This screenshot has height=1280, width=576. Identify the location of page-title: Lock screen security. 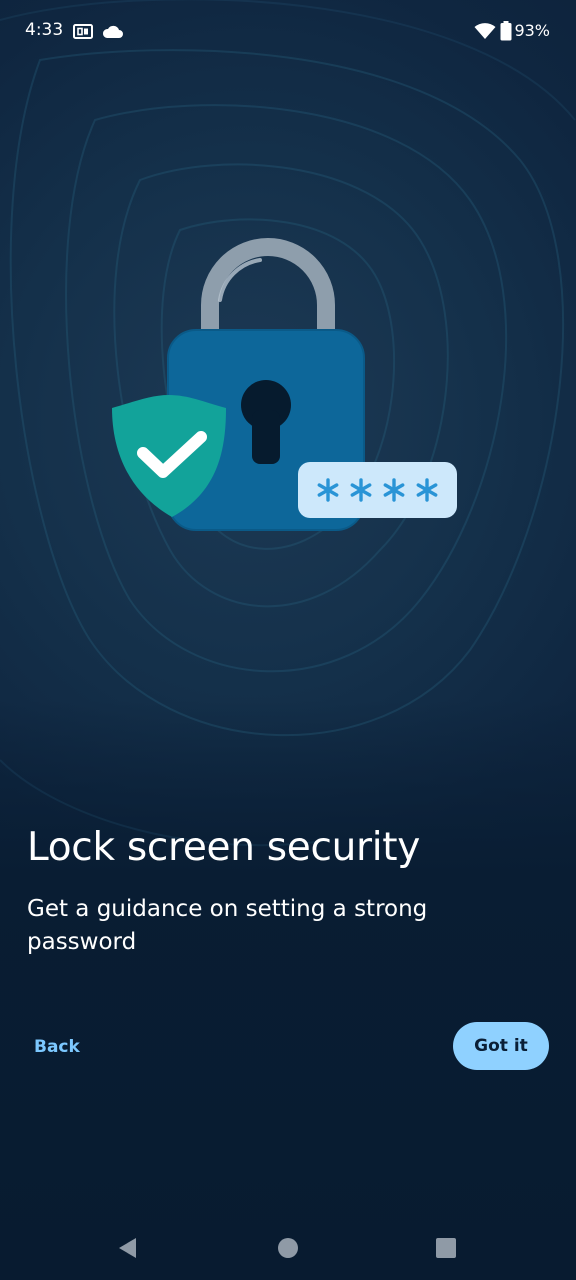
(224, 847).